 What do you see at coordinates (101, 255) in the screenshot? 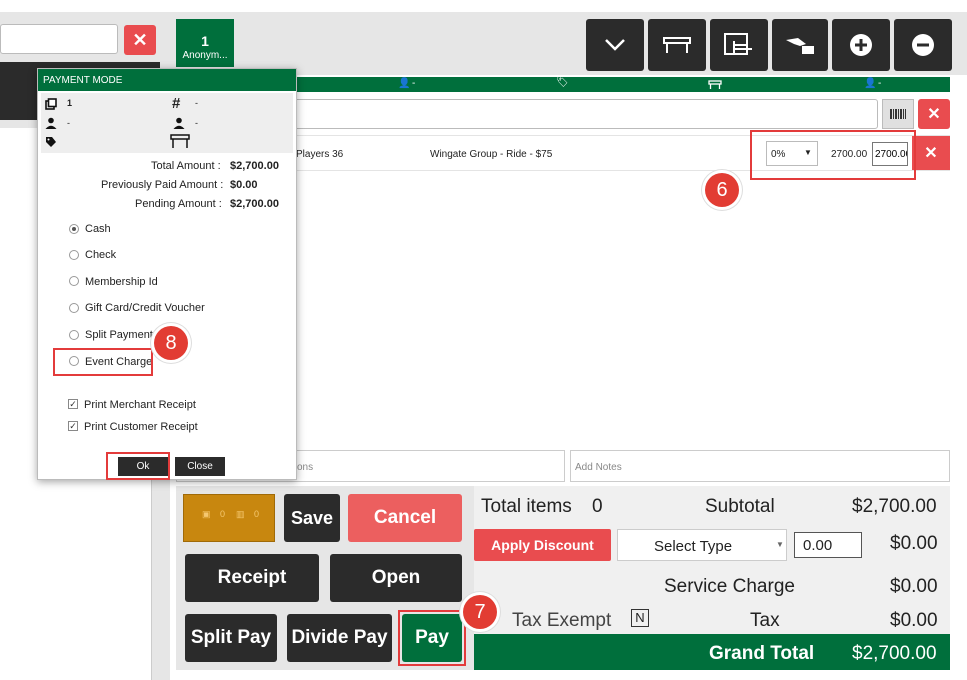
I see `option-label-check: Check` at bounding box center [101, 255].